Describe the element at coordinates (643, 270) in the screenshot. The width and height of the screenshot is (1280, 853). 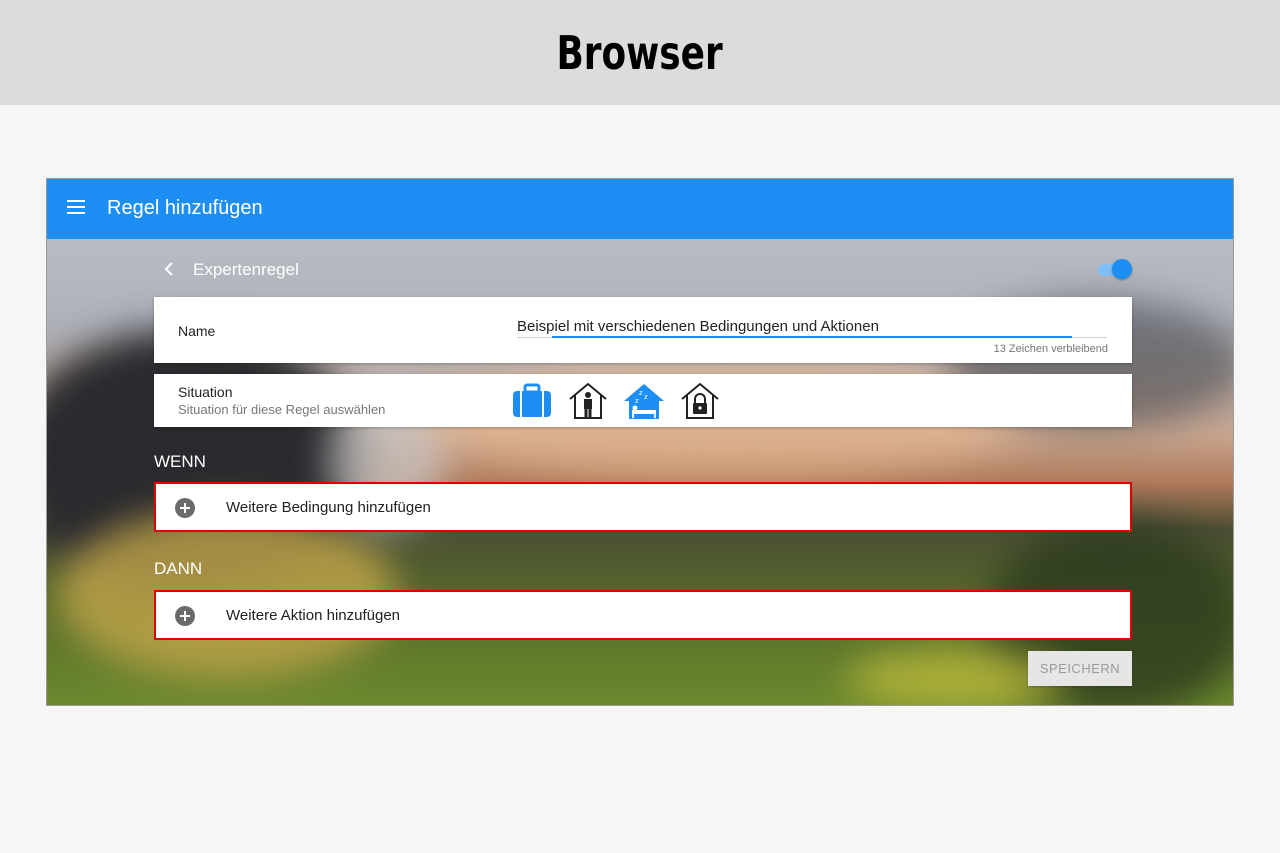
I see `subheader: Expertenregel` at that location.